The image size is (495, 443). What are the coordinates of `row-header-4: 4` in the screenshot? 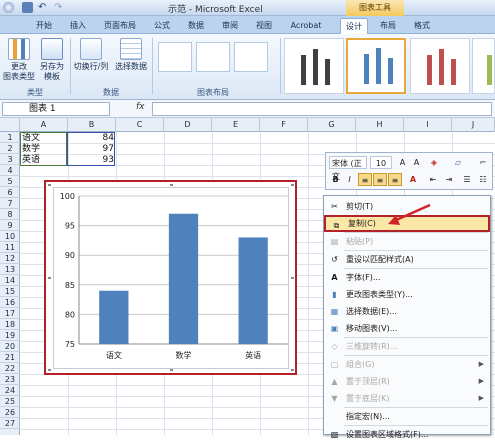 It's located at (10, 170).